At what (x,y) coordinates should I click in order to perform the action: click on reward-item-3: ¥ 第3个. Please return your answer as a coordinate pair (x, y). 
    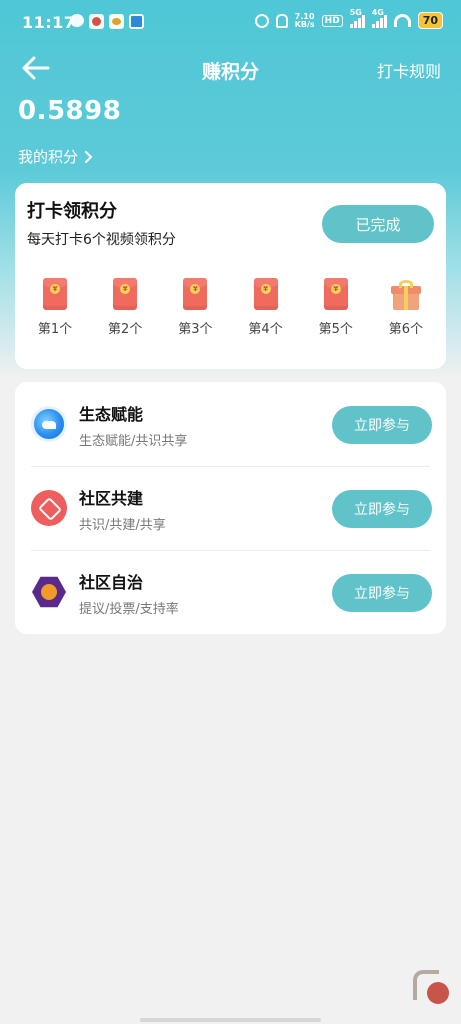
    Looking at the image, I should click on (195, 307).